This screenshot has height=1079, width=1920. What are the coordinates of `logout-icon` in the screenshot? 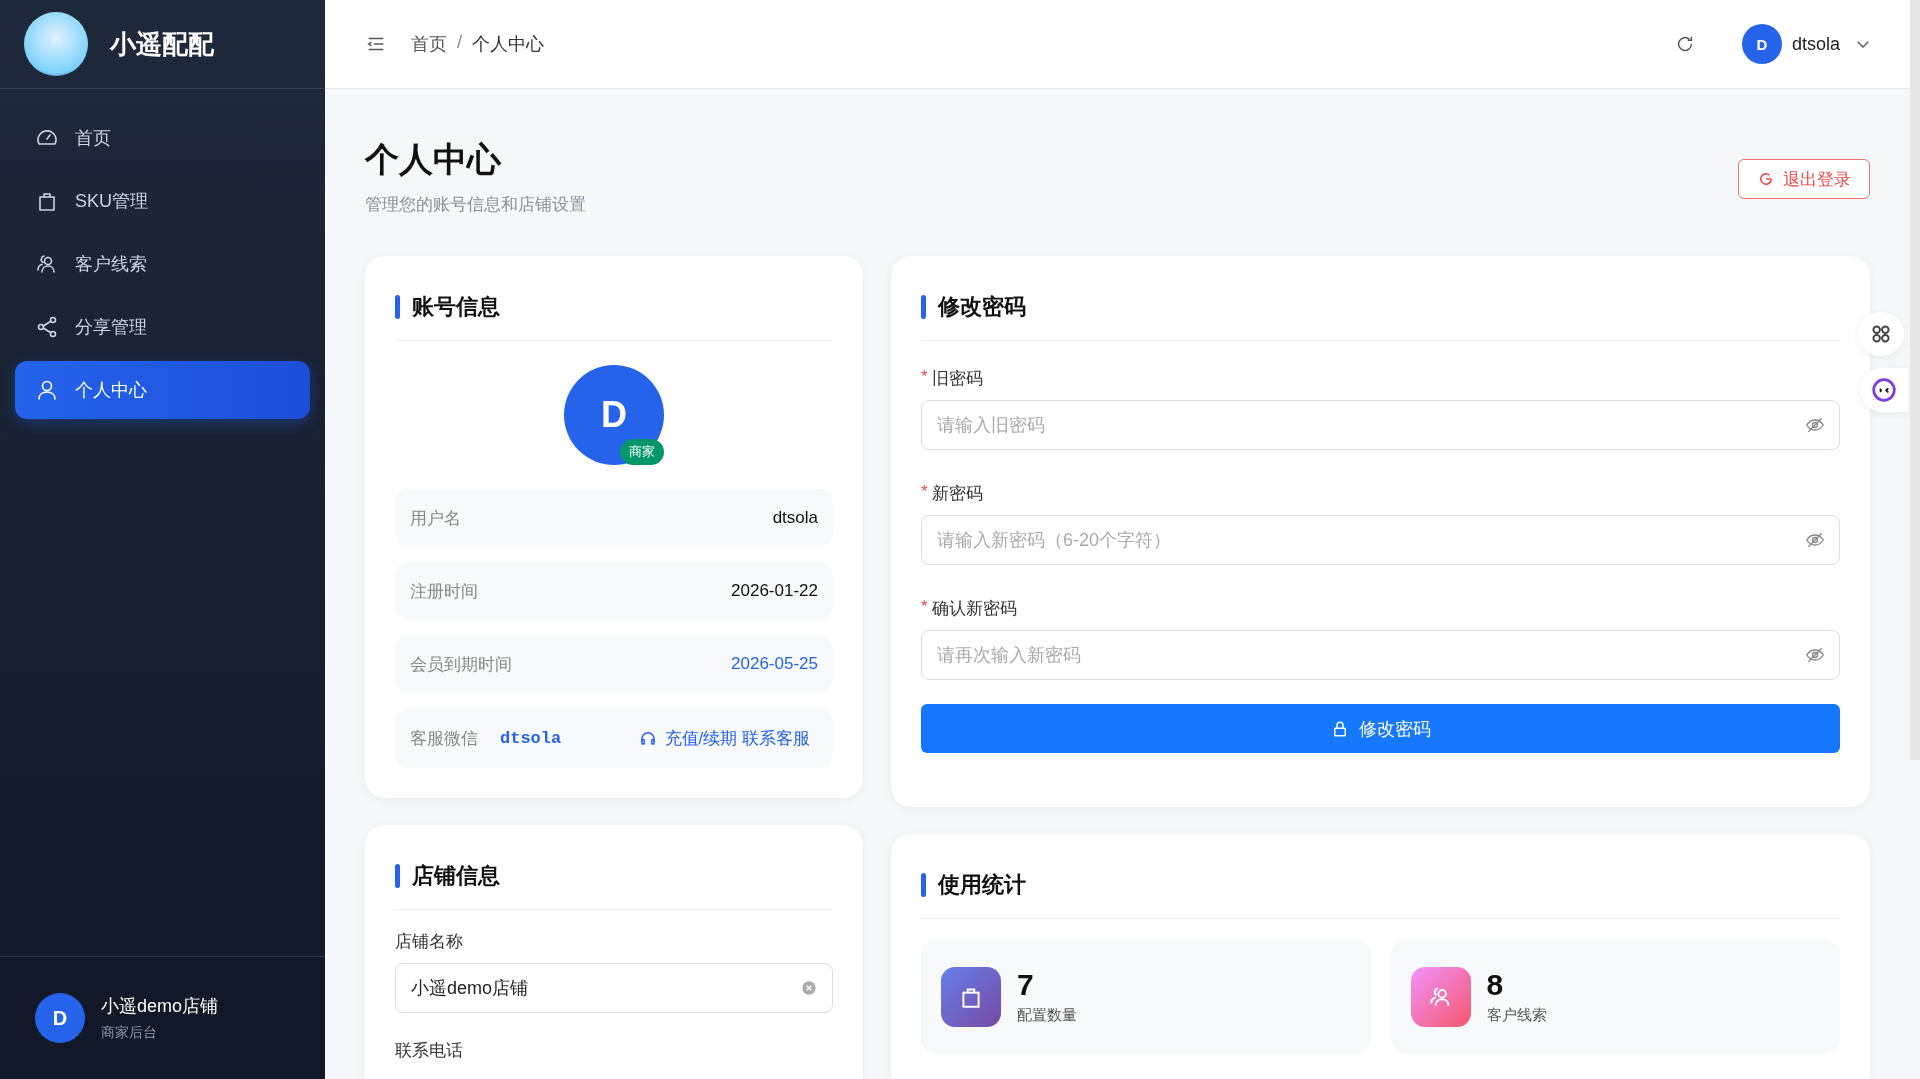 It's located at (1766, 179).